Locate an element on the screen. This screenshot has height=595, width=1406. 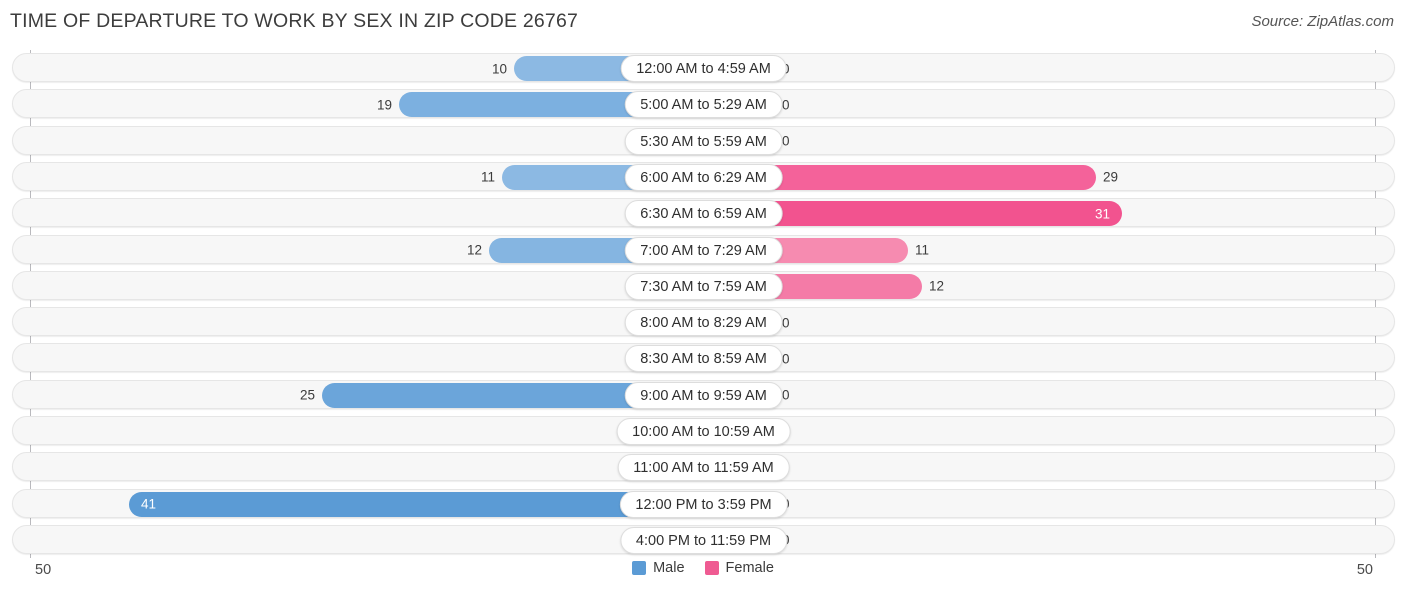
row-inner: 008:00 AM to 8:29 AM is located at coordinates (703, 322).